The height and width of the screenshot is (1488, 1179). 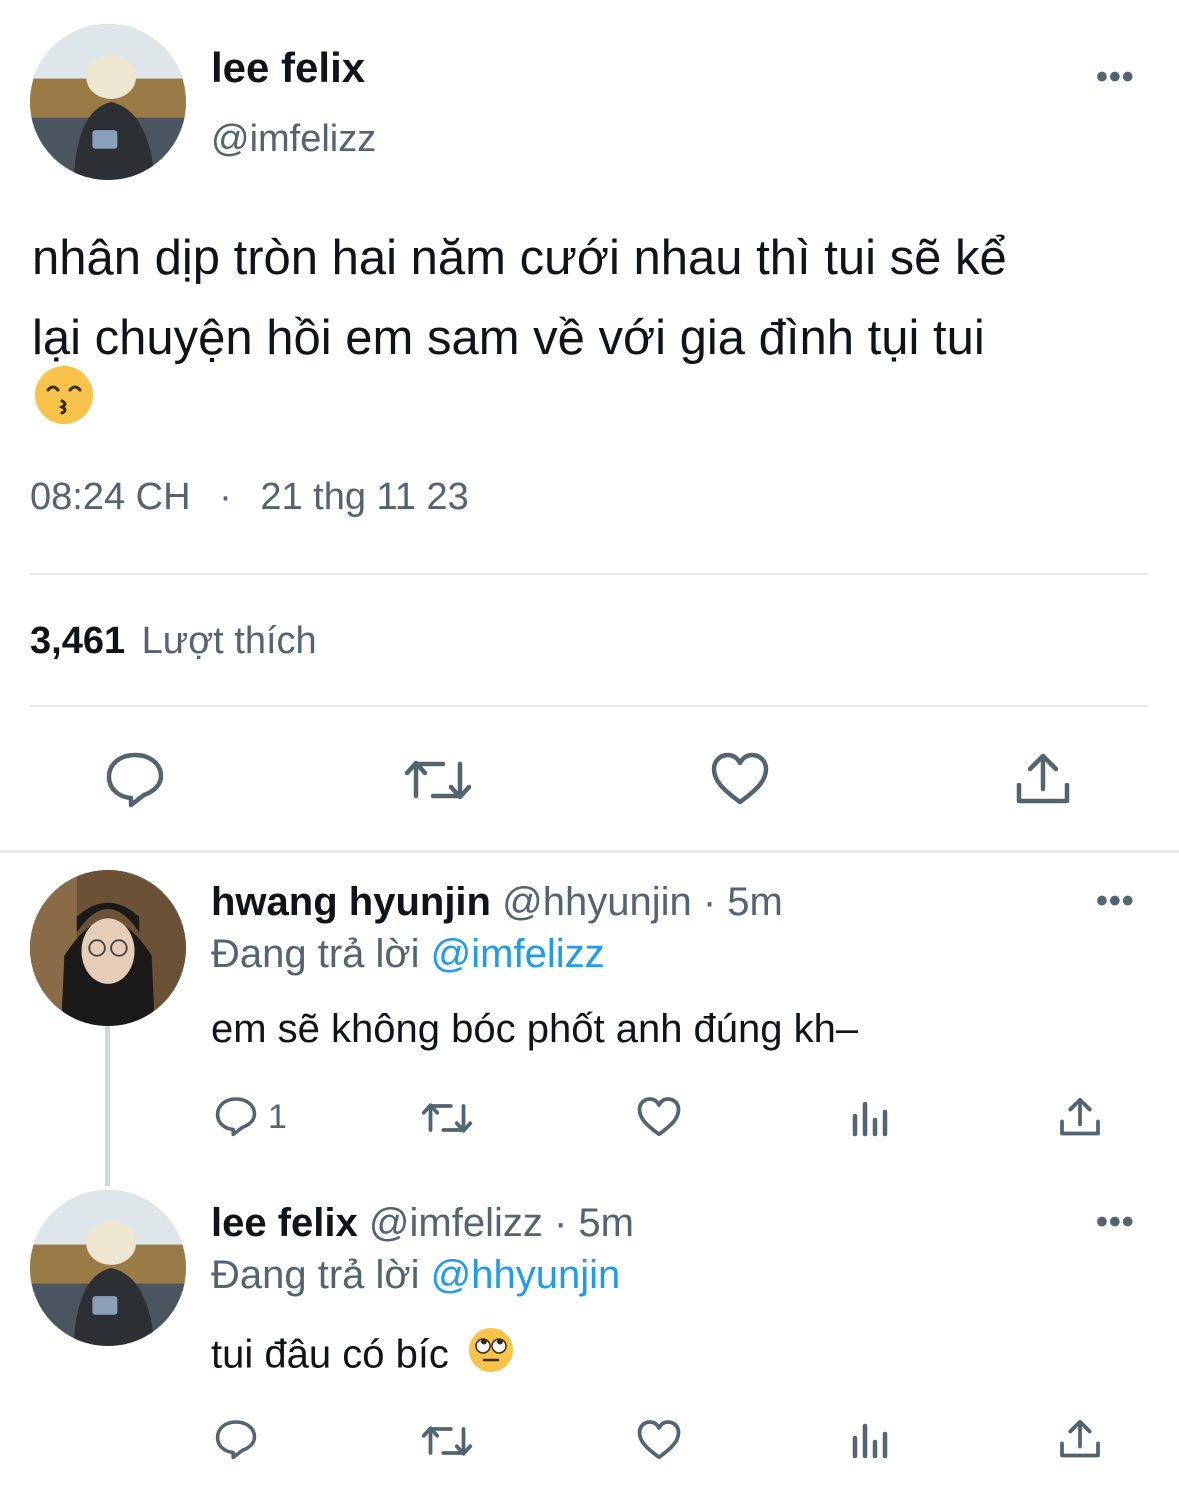 I want to click on reply-count: 1, so click(x=277, y=1117).